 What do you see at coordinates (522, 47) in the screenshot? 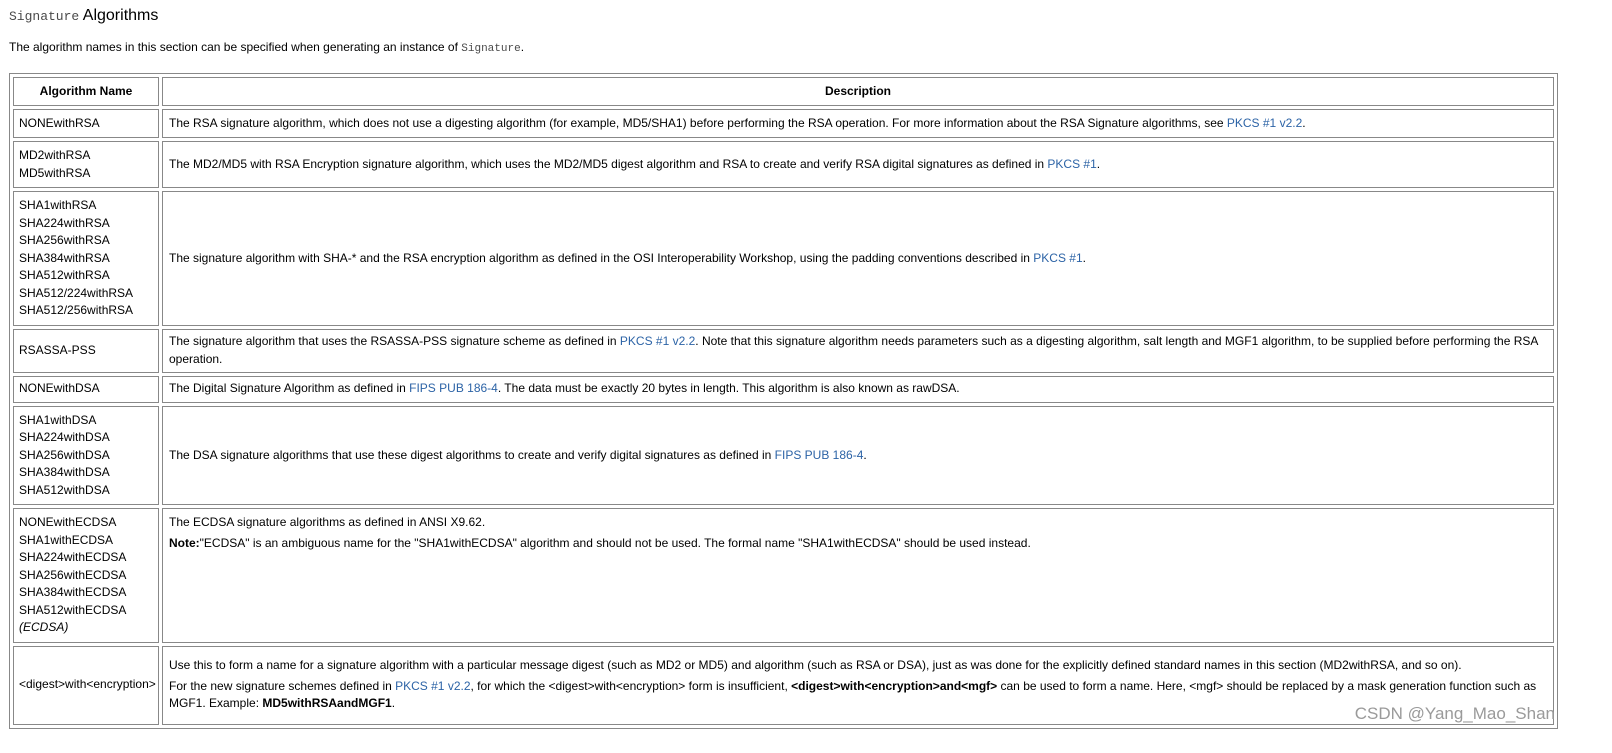
I see `intro-end: .` at bounding box center [522, 47].